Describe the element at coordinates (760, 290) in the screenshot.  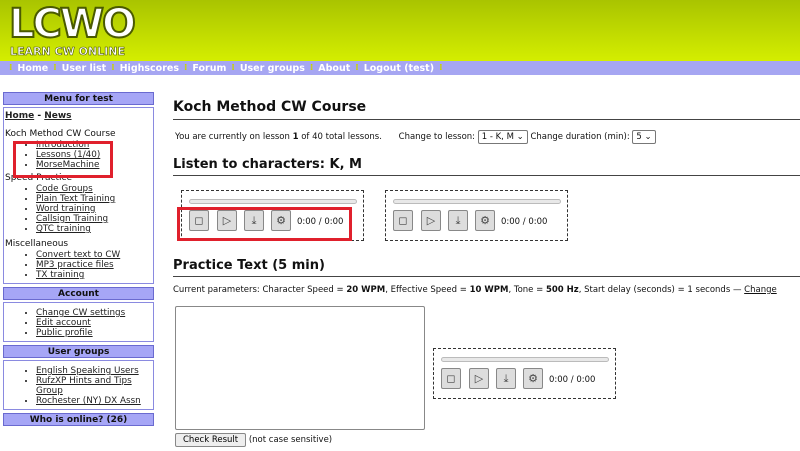
I see `change-parameters-link: Change` at that location.